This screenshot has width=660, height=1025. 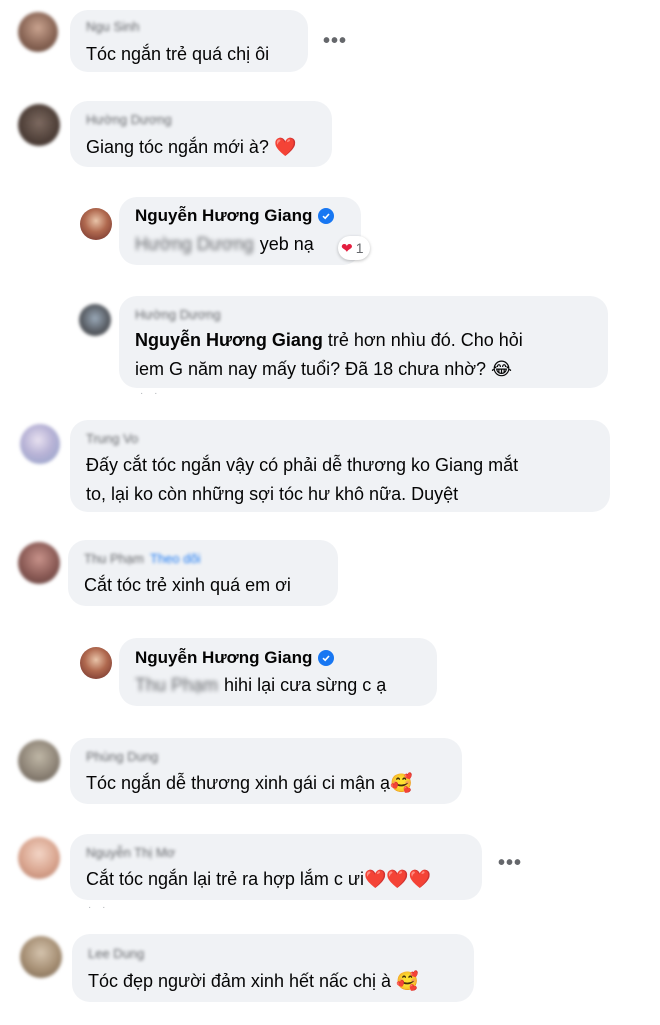 I want to click on love-reaction-icon: ❤, so click(x=347, y=247).